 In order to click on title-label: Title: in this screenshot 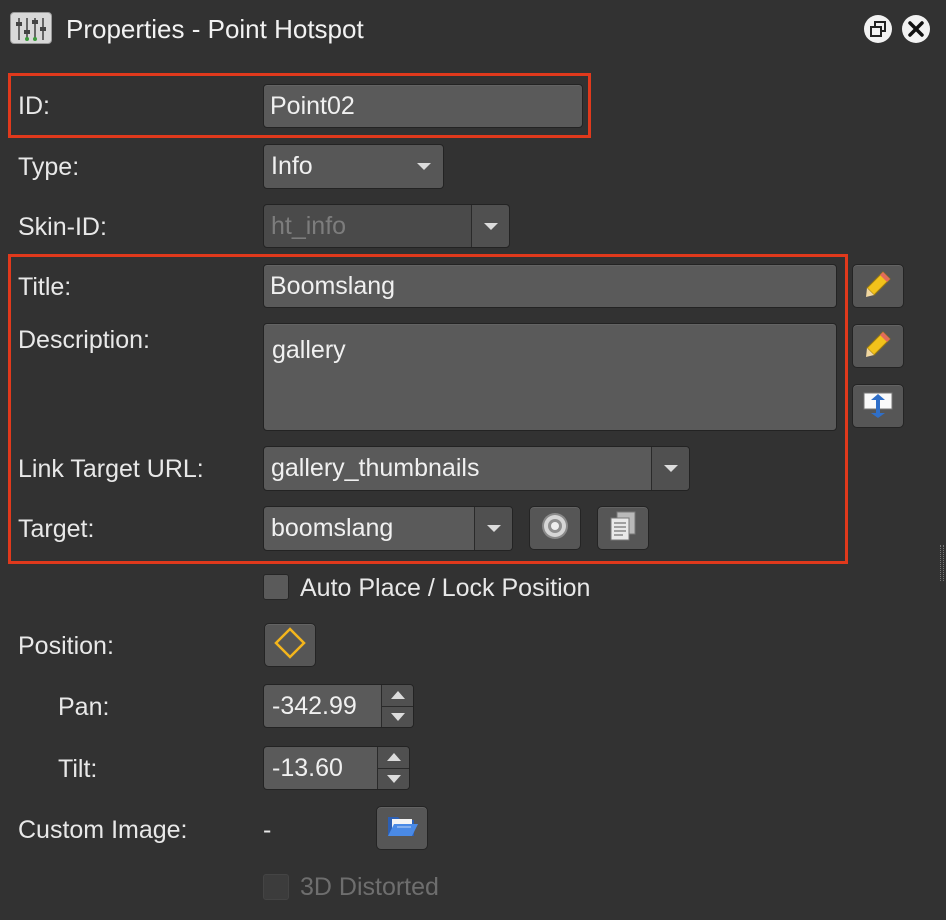, I will do `click(45, 287)`.